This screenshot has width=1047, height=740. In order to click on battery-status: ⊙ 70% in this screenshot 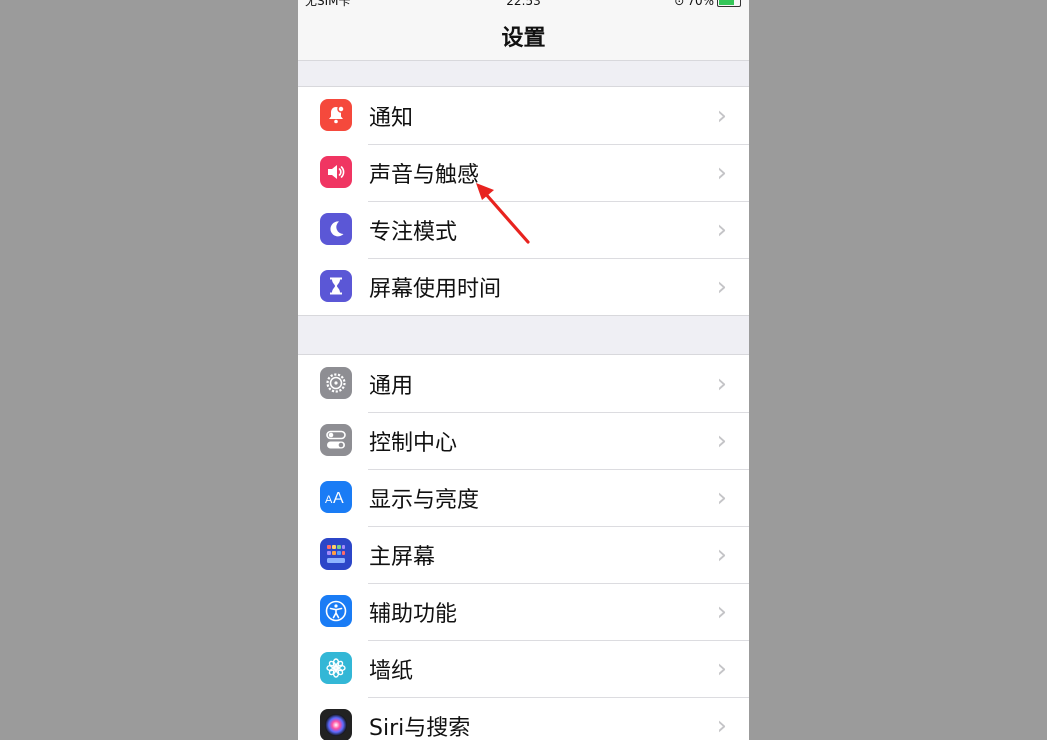, I will do `click(707, 4)`.